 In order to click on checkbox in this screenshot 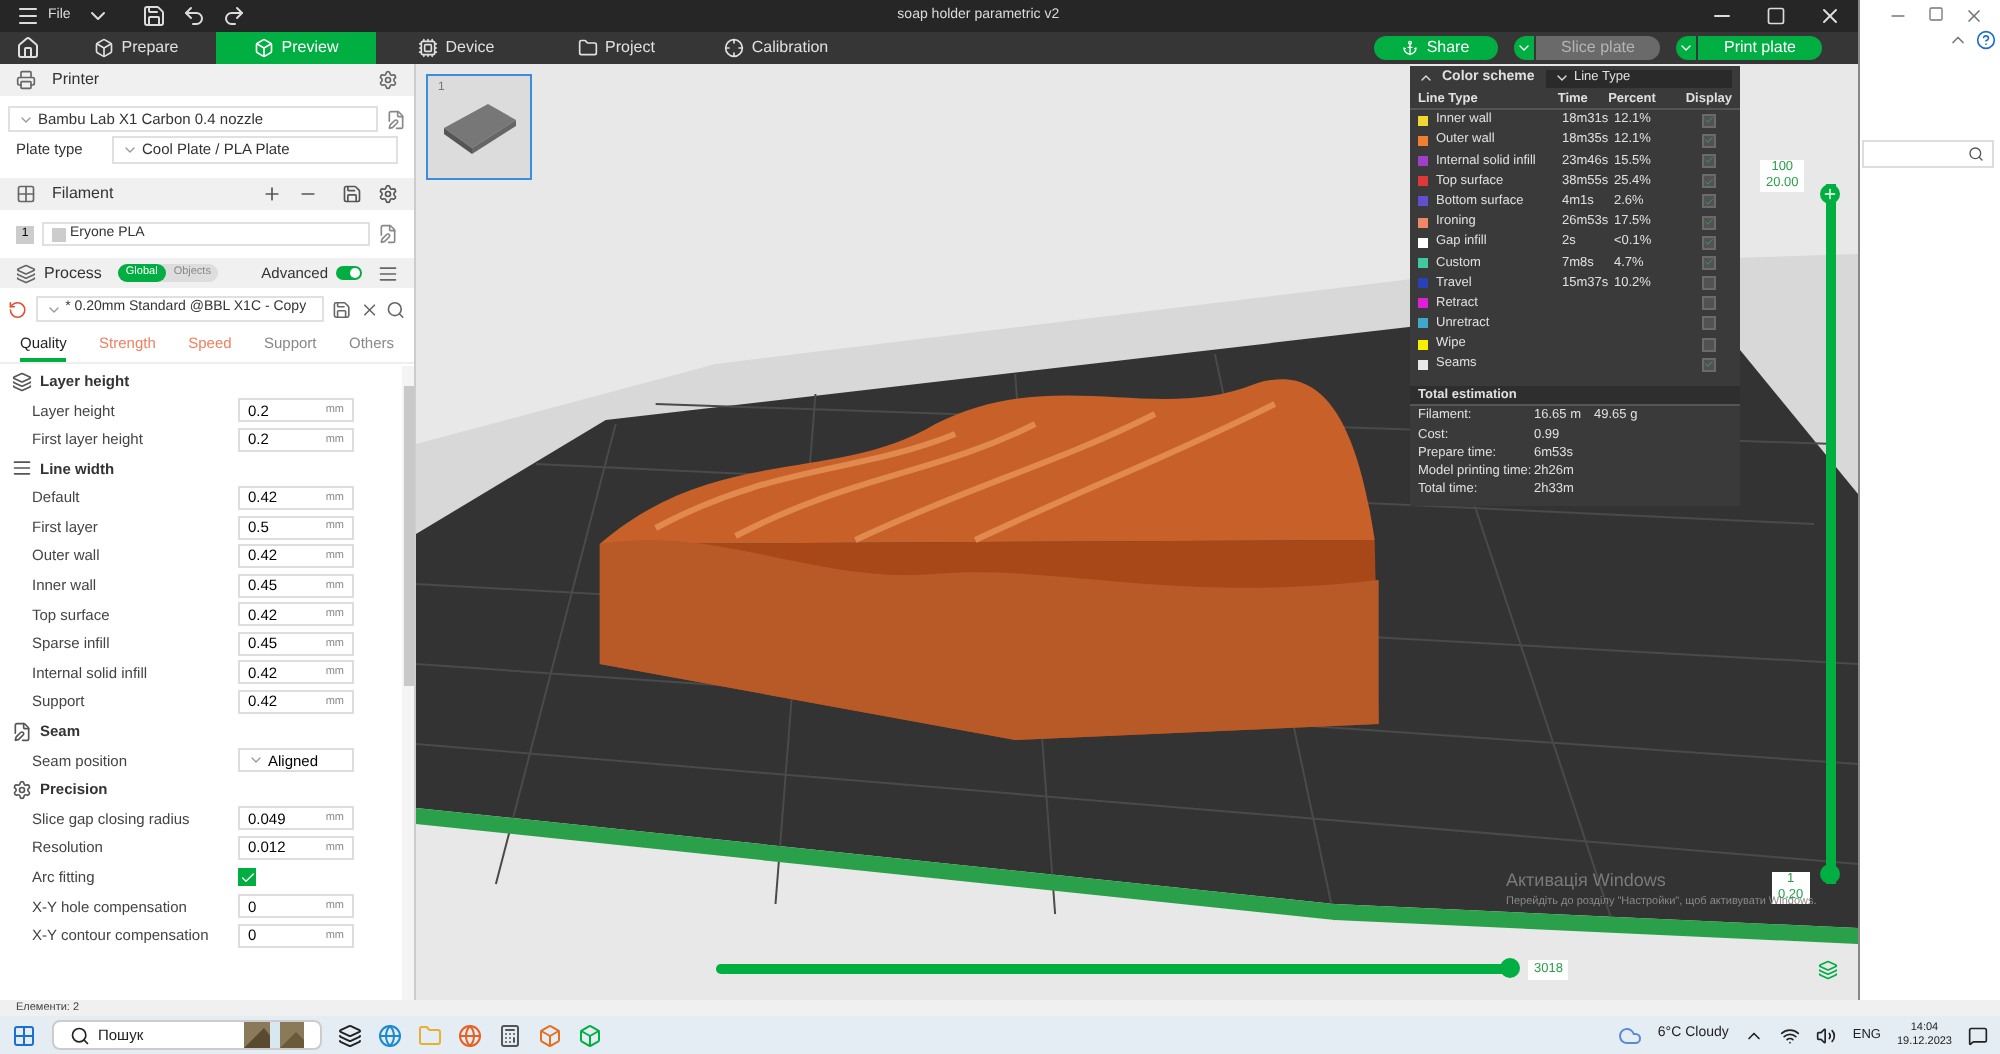, I will do `click(247, 877)`.